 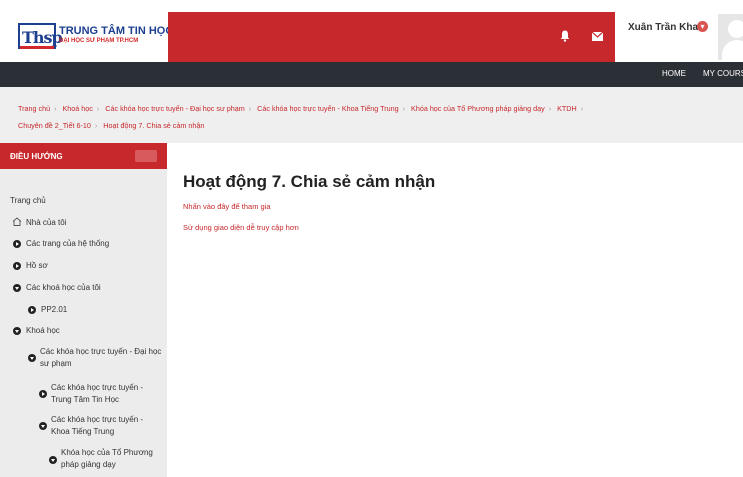 What do you see at coordinates (391, 37) in the screenshot?
I see `header-red-bar` at bounding box center [391, 37].